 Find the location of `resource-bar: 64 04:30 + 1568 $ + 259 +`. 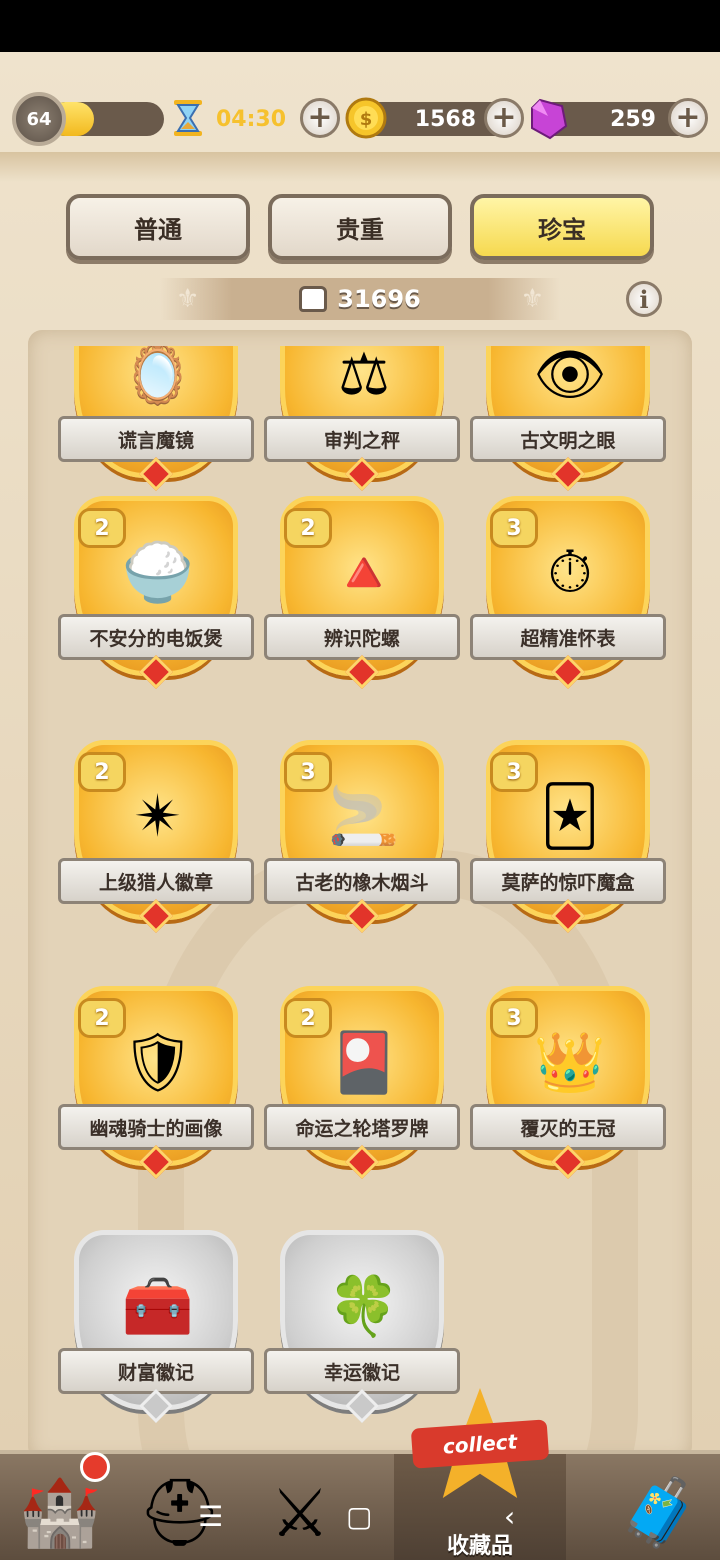

resource-bar: 64 04:30 + 1568 $ + 259 + is located at coordinates (360, 120).